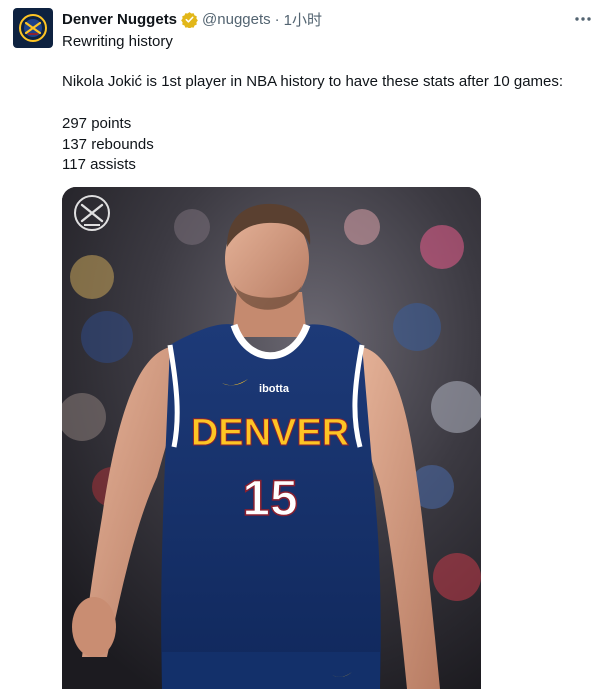 The height and width of the screenshot is (689, 604). Describe the element at coordinates (236, 19) in the screenshot. I see `author-handle: @nuggets` at that location.